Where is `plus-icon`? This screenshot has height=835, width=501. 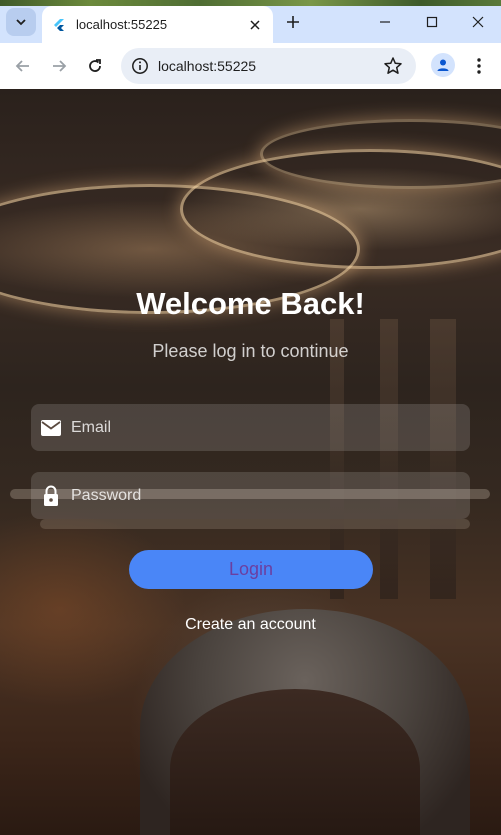 plus-icon is located at coordinates (293, 22).